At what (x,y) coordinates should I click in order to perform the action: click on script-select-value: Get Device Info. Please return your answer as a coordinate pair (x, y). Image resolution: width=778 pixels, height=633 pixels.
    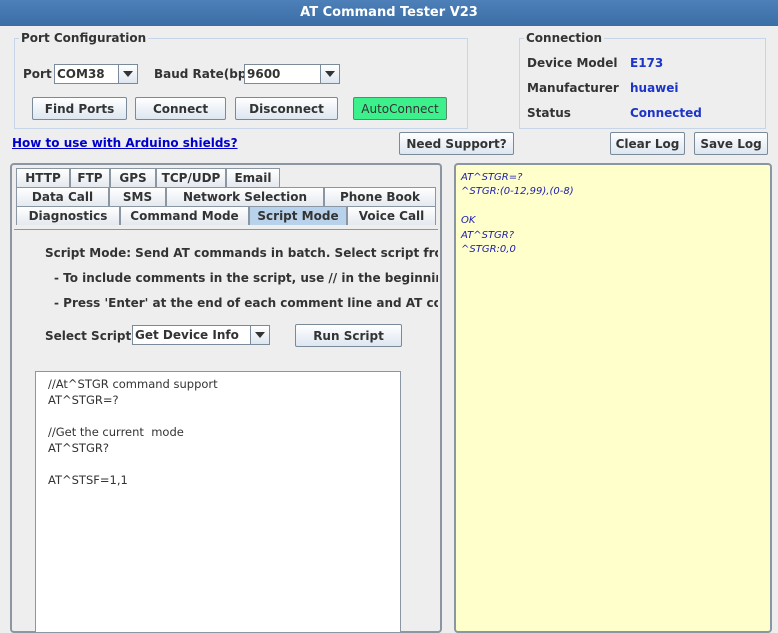
    Looking at the image, I should click on (187, 335).